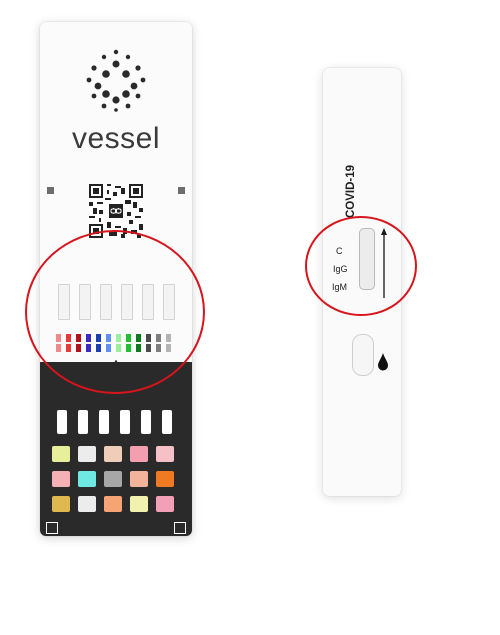 The height and width of the screenshot is (635, 500). What do you see at coordinates (363, 355) in the screenshot?
I see `sample-well` at bounding box center [363, 355].